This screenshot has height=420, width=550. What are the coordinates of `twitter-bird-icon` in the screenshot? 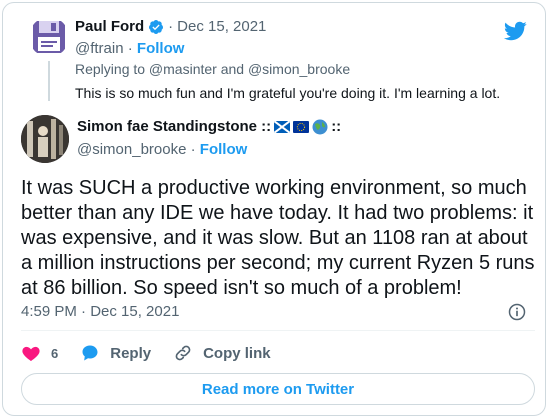 It's located at (515, 31).